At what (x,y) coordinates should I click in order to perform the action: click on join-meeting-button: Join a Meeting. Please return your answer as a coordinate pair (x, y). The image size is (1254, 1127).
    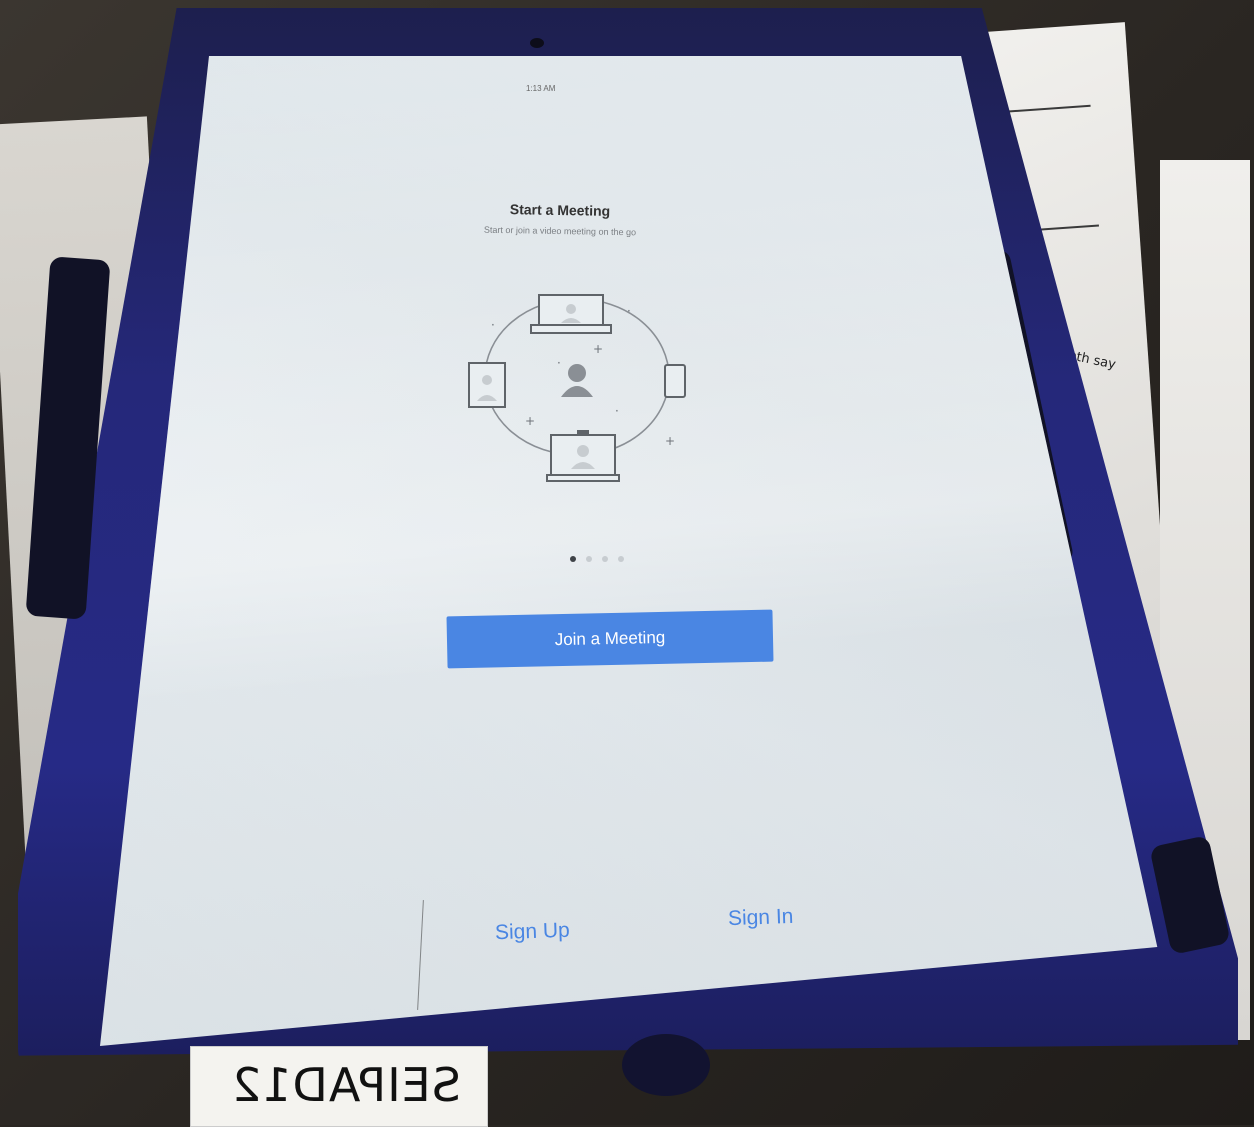
    Looking at the image, I should click on (610, 639).